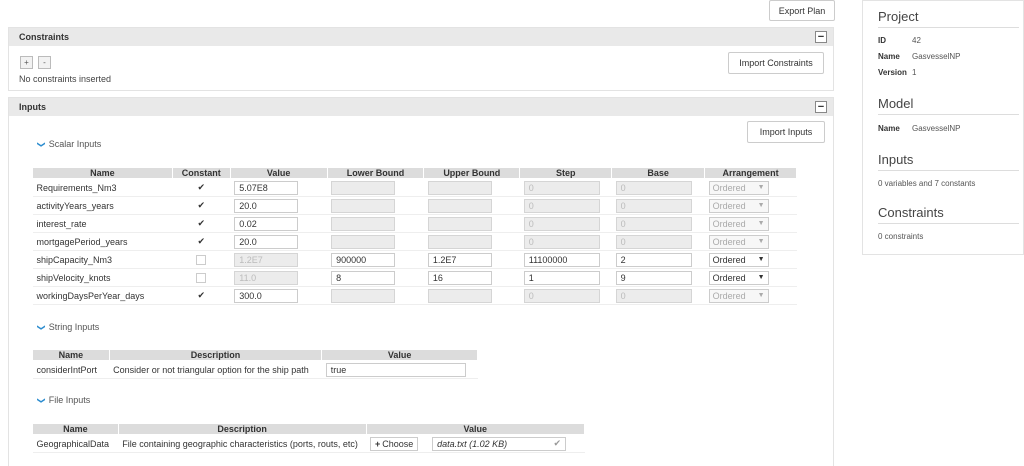 The image size is (1024, 466). Describe the element at coordinates (102, 259) in the screenshot. I see `scalar-name: shipCapacity_Nm3` at that location.